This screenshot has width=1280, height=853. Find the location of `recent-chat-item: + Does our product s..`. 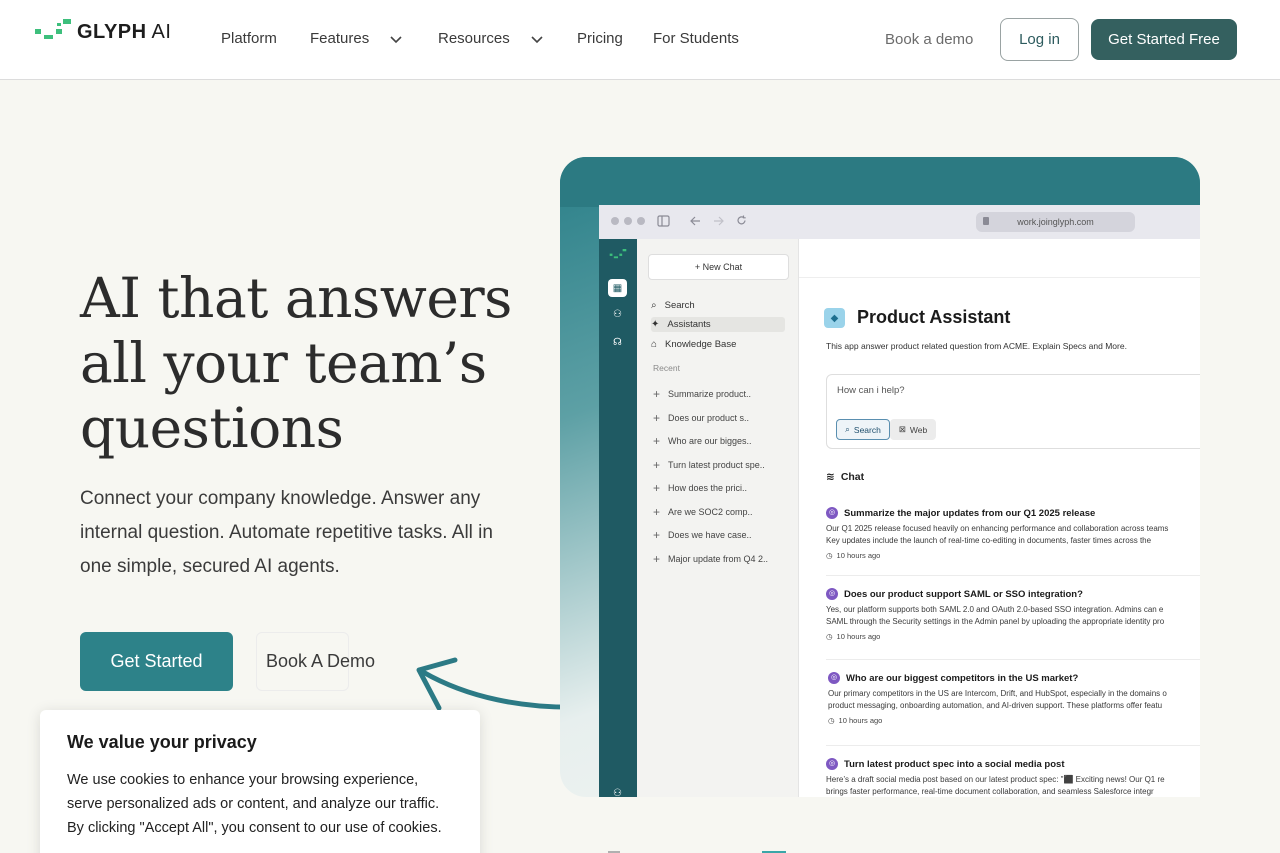

recent-chat-item: + Does our product s.. is located at coordinates (701, 418).